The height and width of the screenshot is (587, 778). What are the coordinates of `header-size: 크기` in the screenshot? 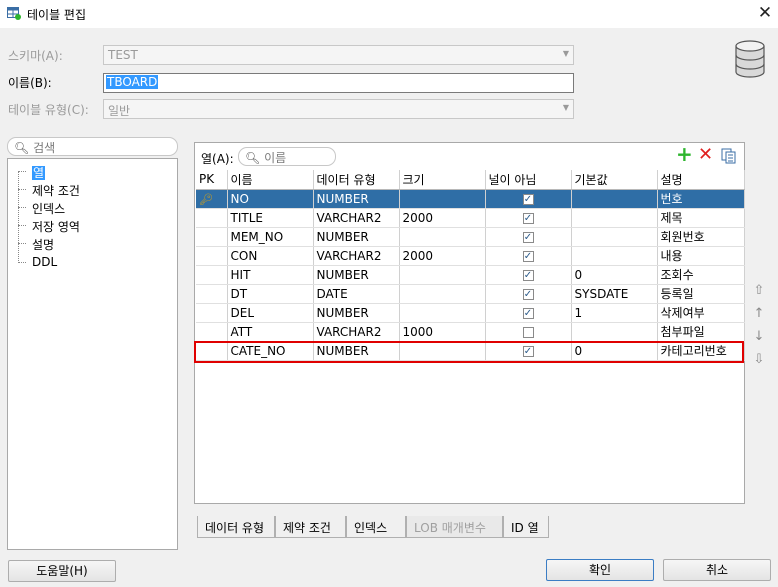 It's located at (442, 180).